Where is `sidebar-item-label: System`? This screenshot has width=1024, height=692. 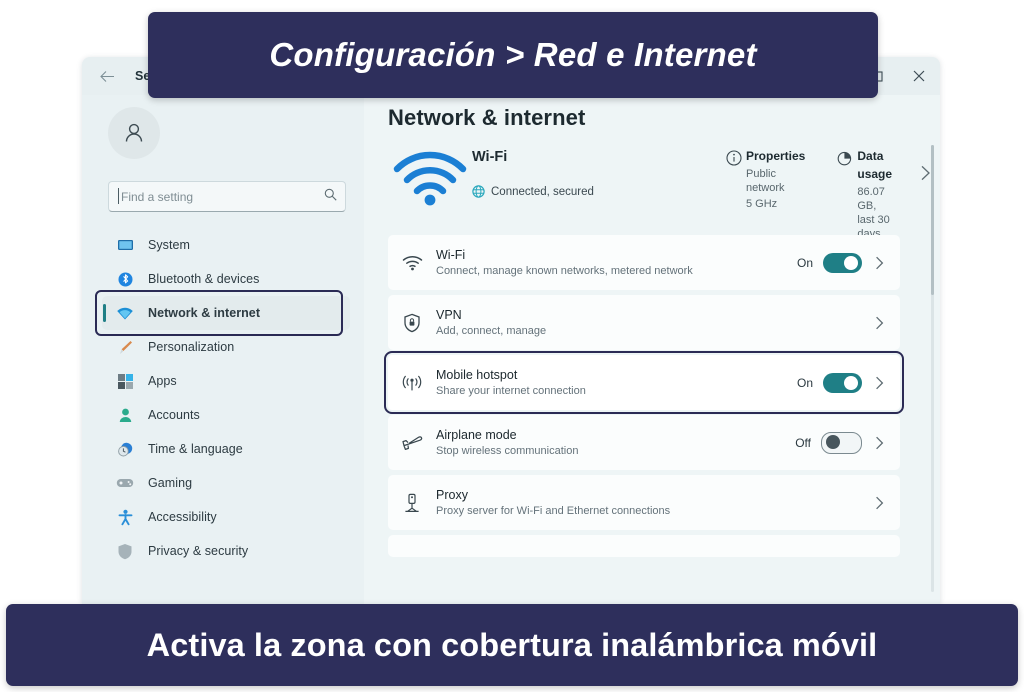
sidebar-item-label: System is located at coordinates (169, 245).